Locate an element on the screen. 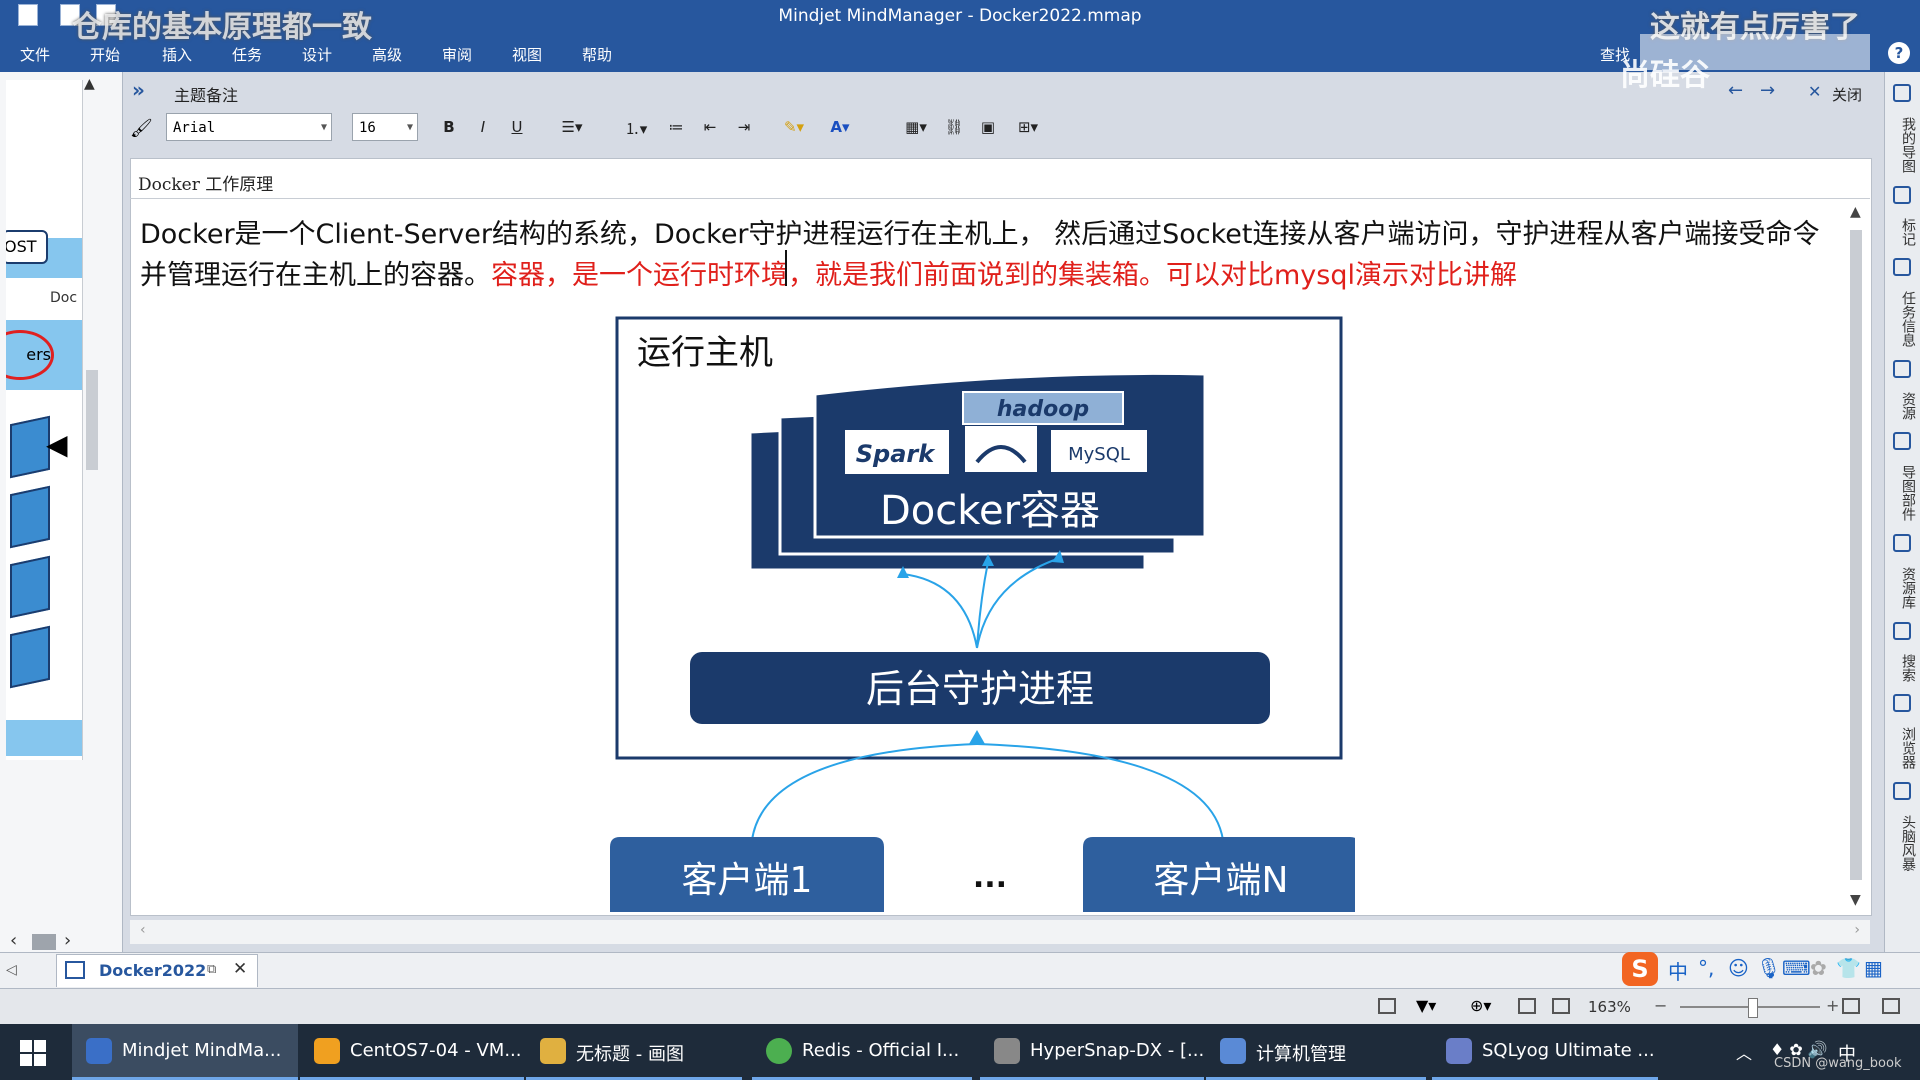  punctuation-icon: °, is located at coordinates (1706, 968).